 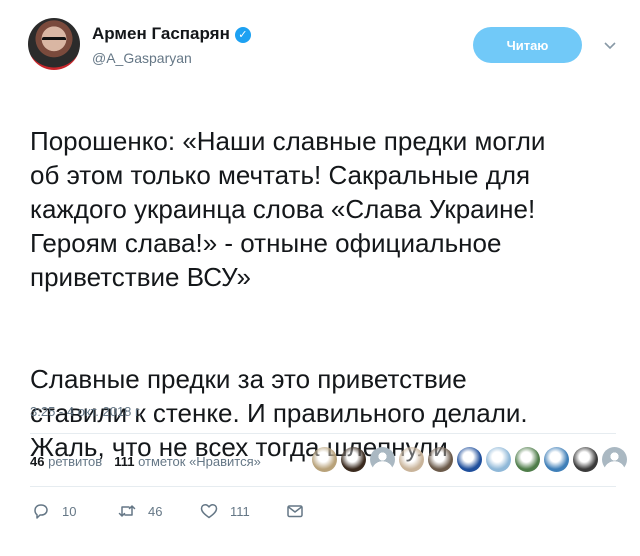 I want to click on retweets-label: ретвитов, so click(x=75, y=461).